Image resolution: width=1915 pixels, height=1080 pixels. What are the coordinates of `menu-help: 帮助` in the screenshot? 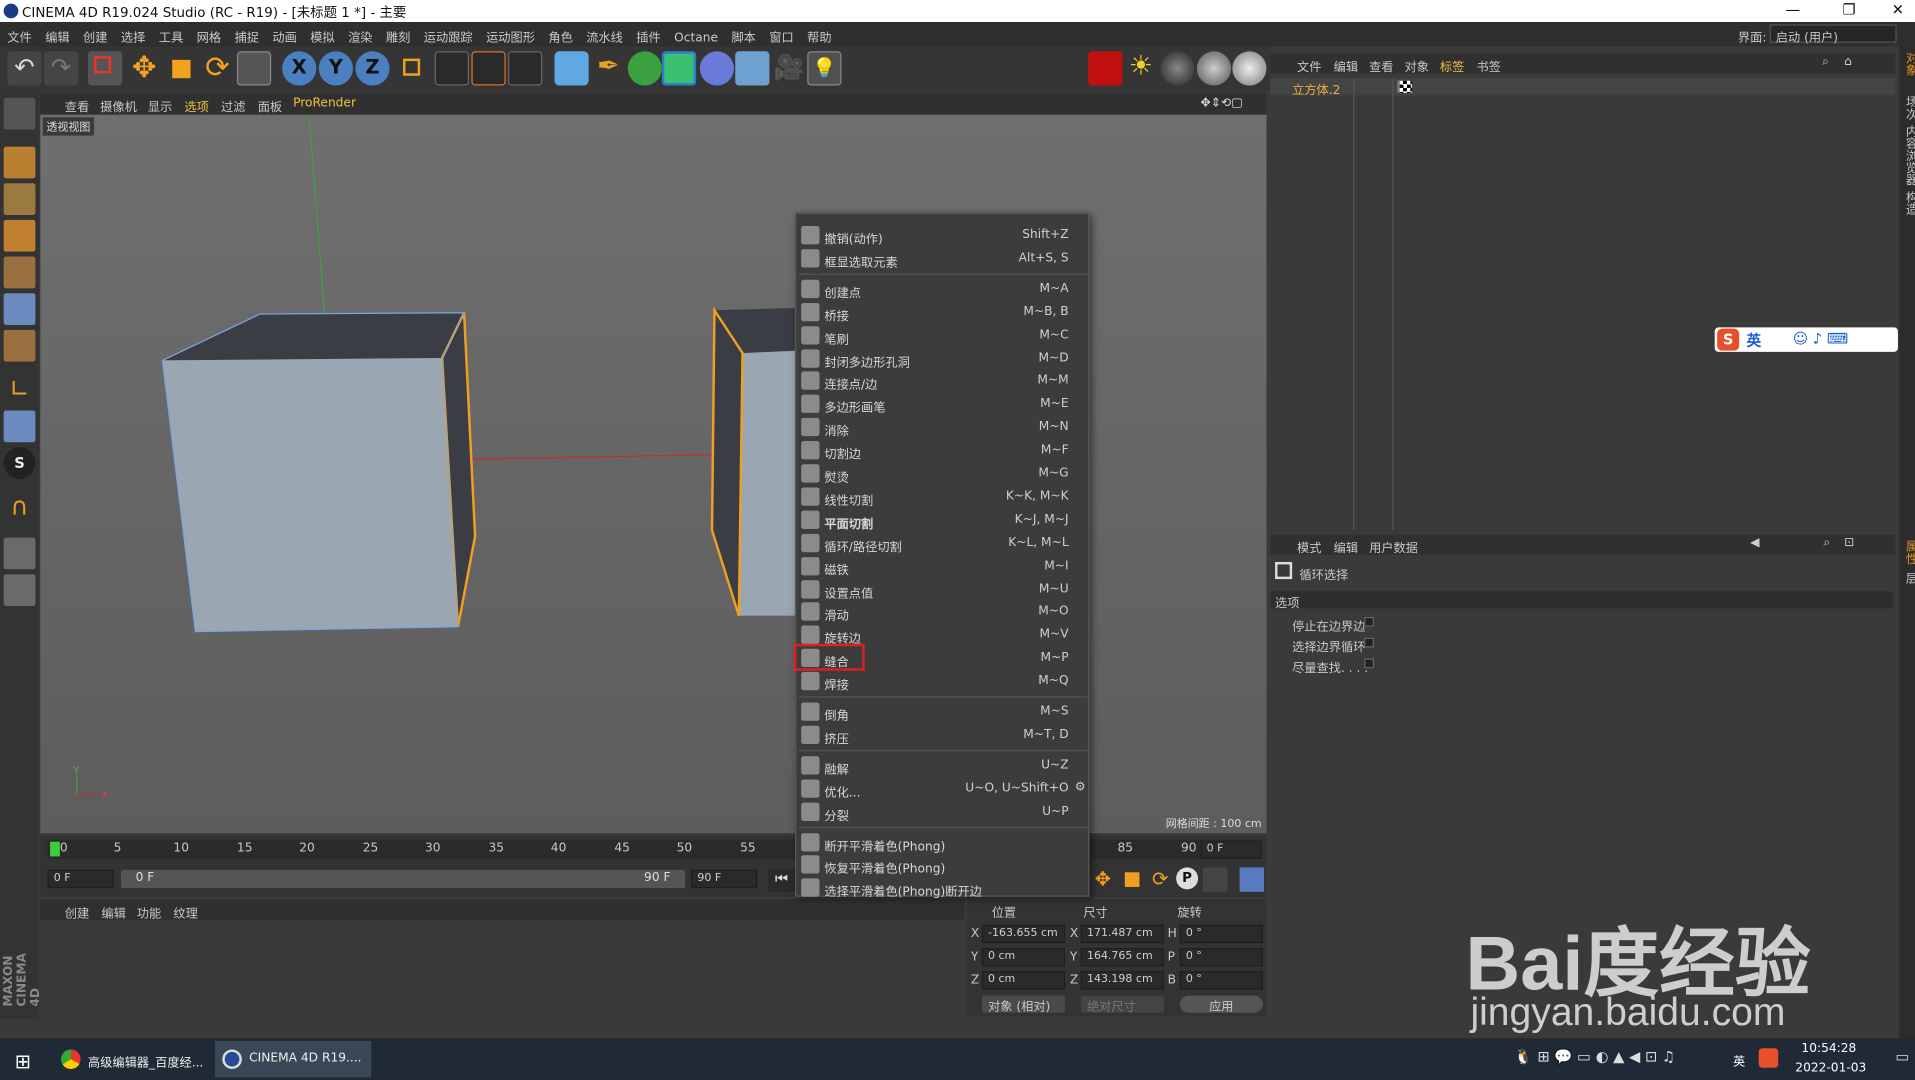 It's located at (819, 33).